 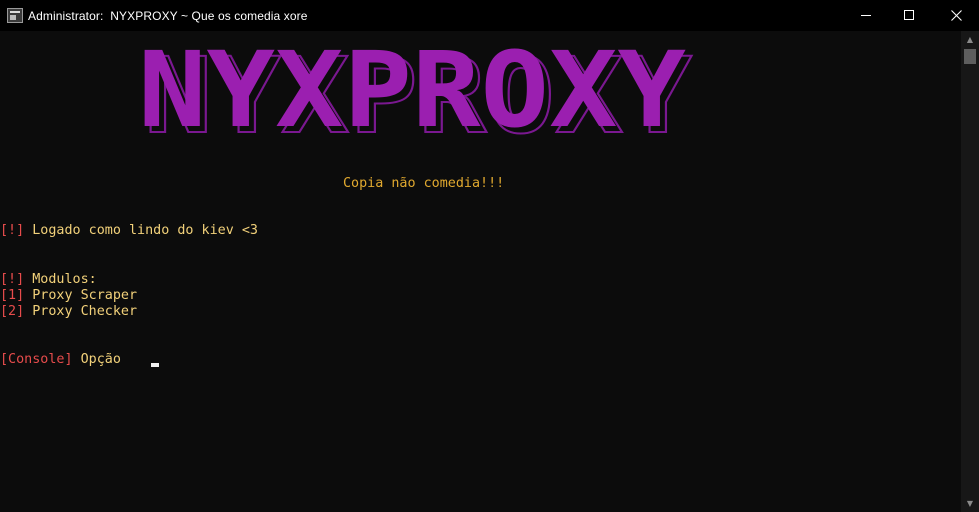 What do you see at coordinates (141, 230) in the screenshot?
I see `login-text: Logado como lindo do kiev <3` at bounding box center [141, 230].